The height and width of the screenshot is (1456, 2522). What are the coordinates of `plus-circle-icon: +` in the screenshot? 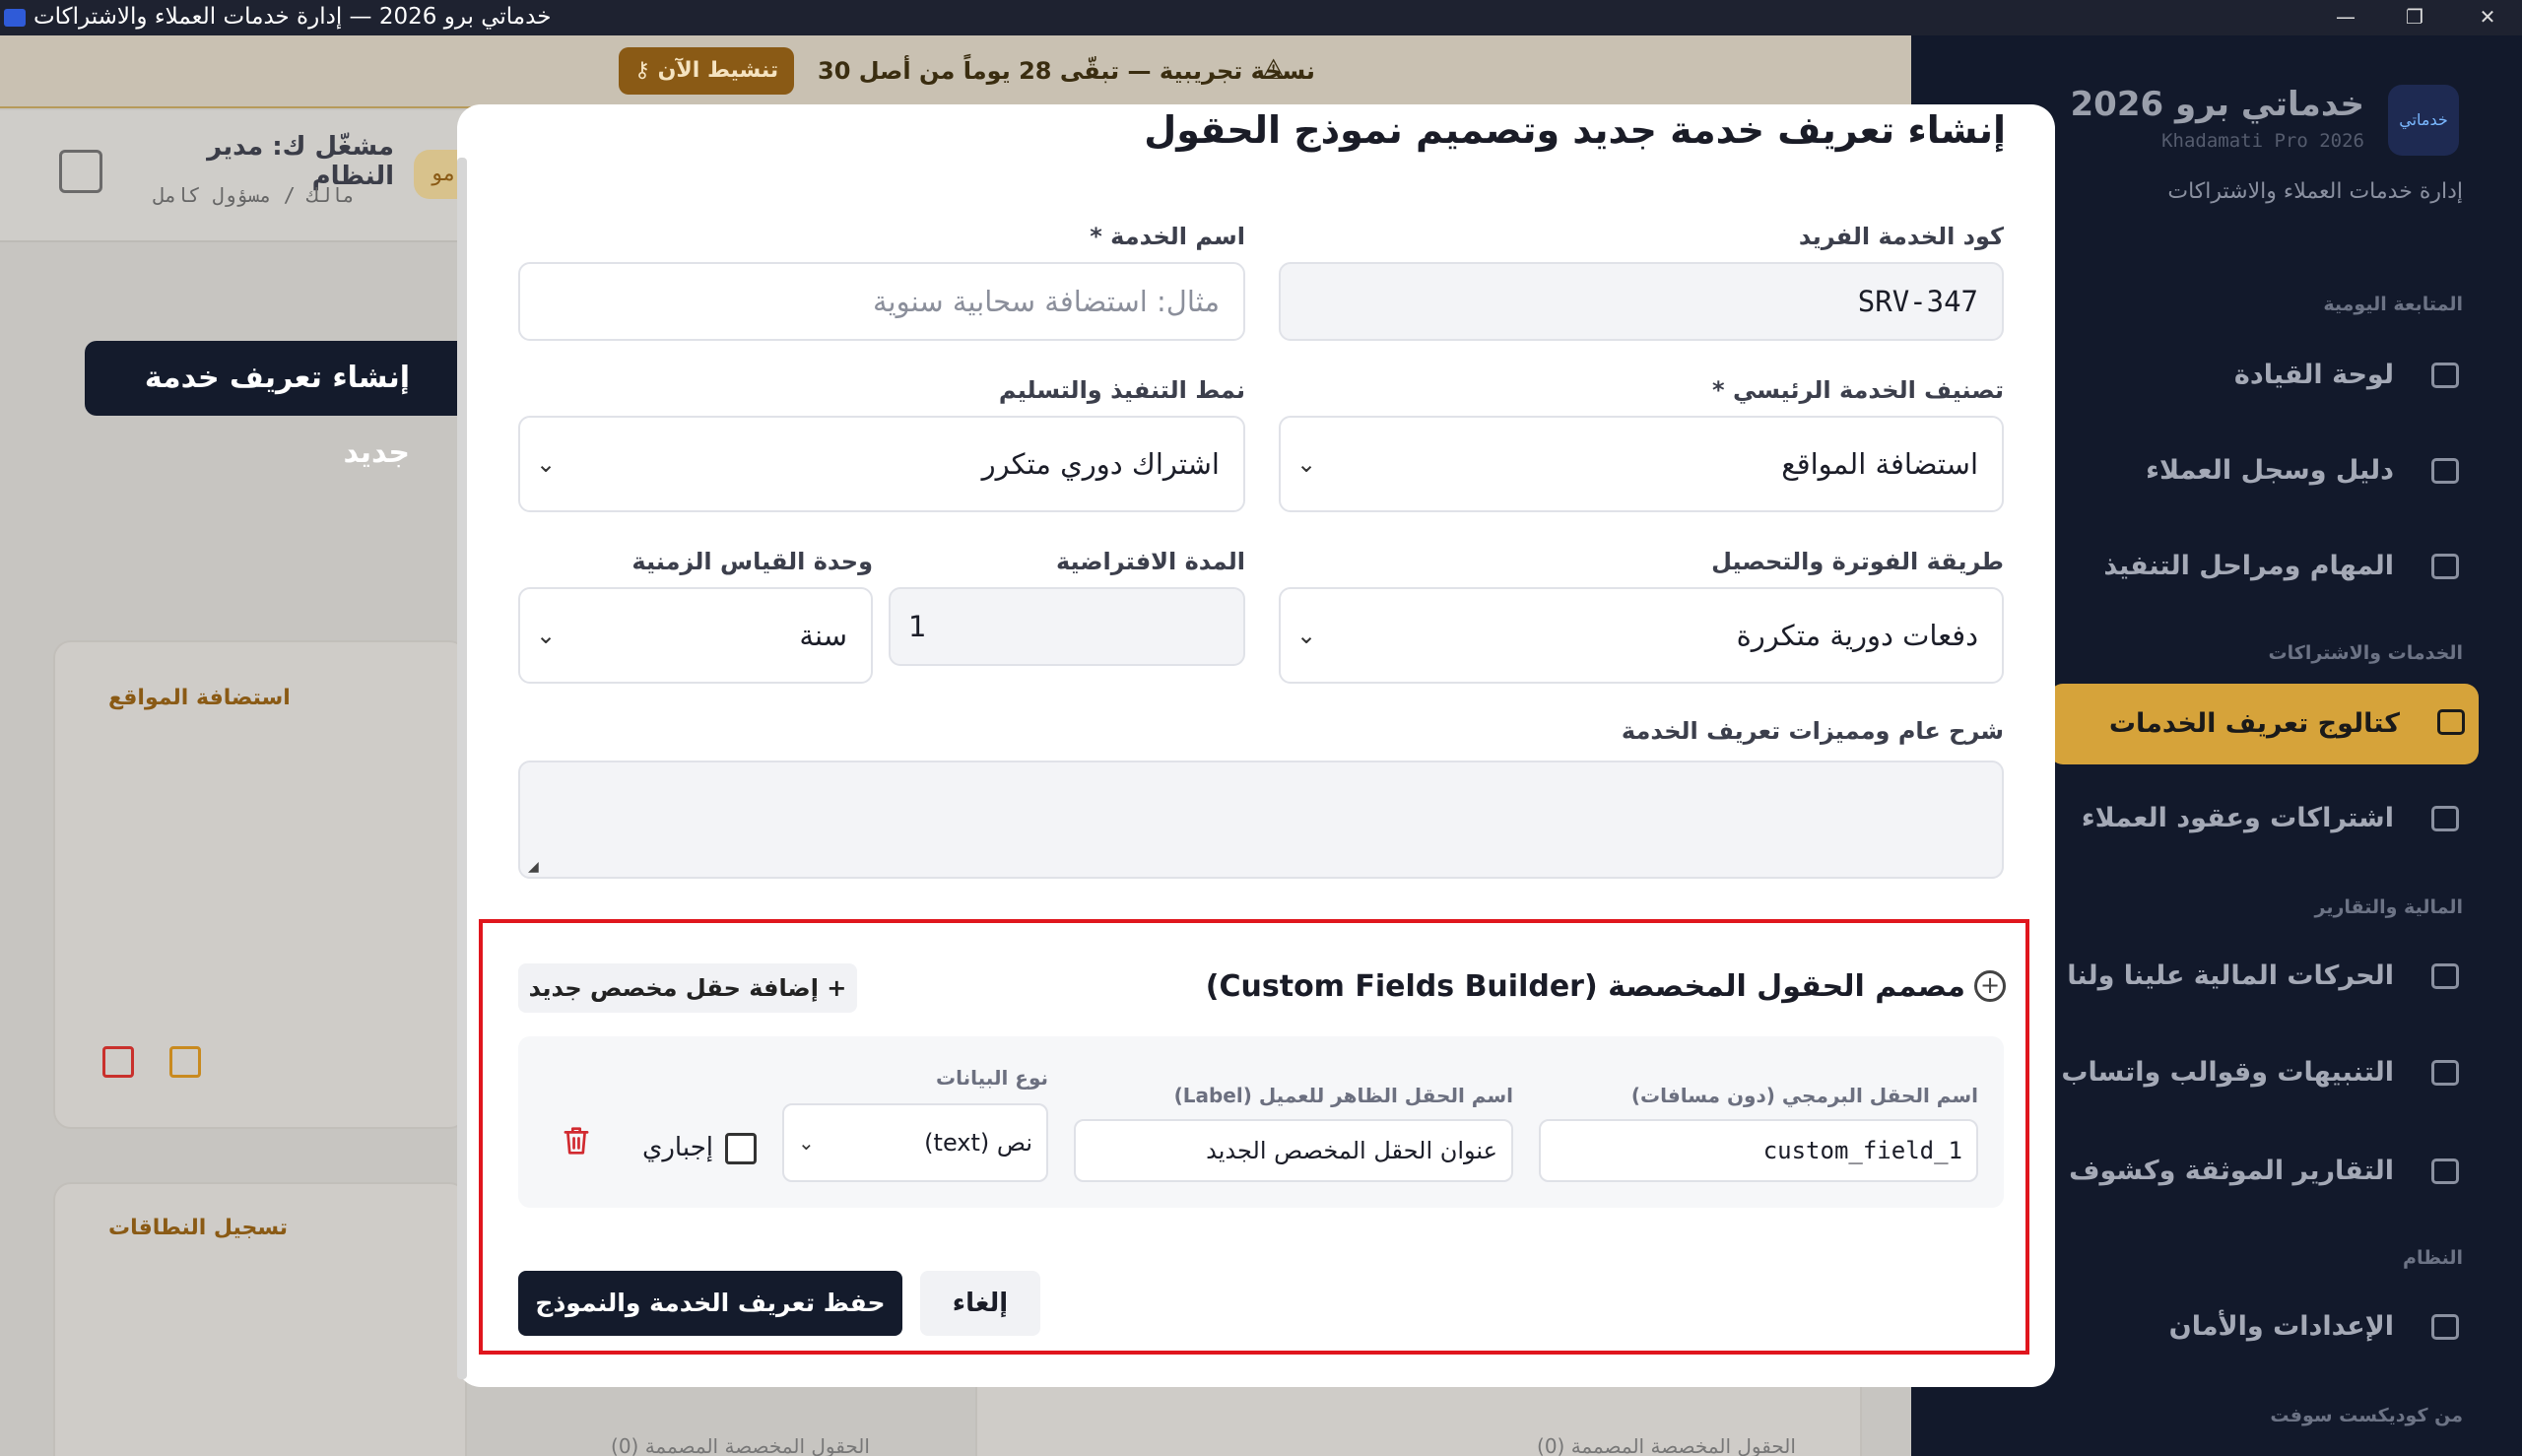 It's located at (1990, 986).